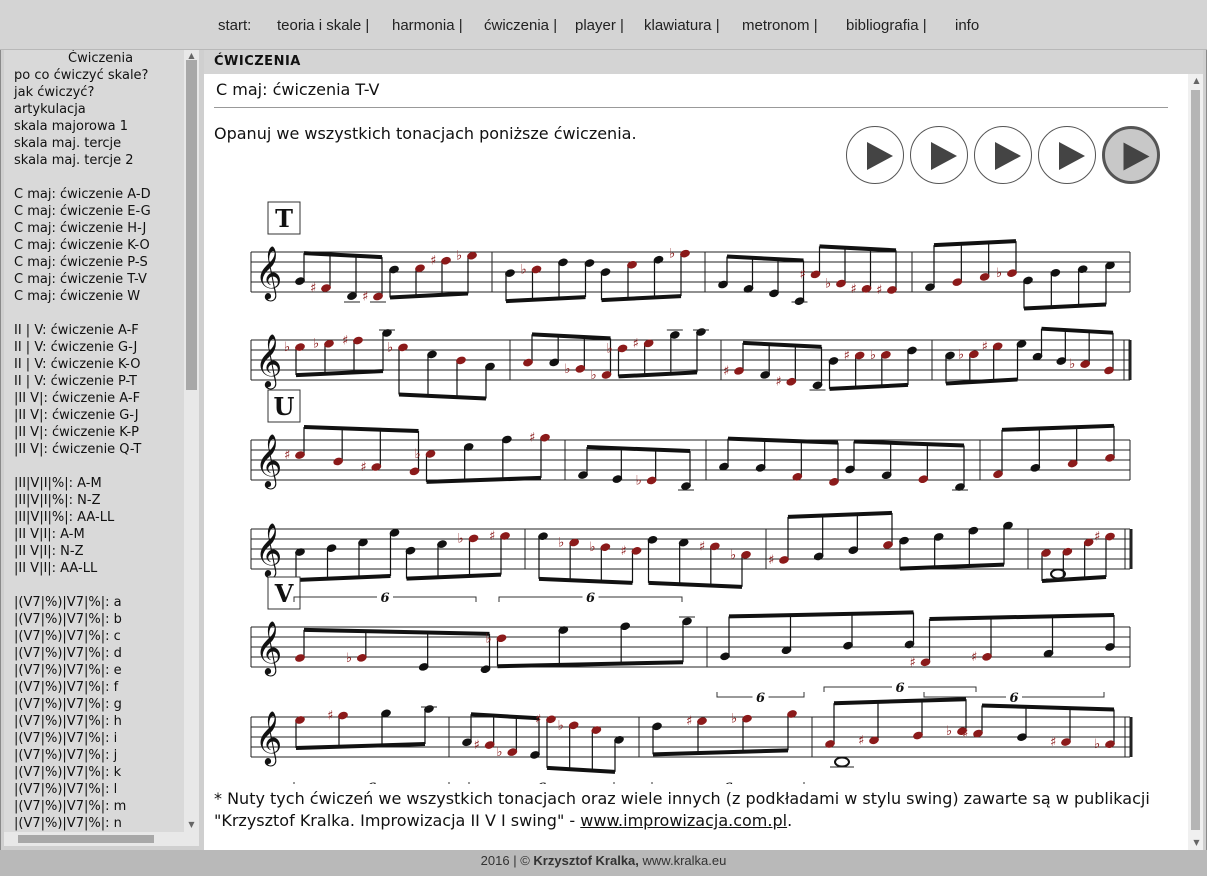 Image resolution: width=1207 pixels, height=876 pixels. What do you see at coordinates (1196, 842) in the screenshot?
I see `main-scroll-down-icon: ▼` at bounding box center [1196, 842].